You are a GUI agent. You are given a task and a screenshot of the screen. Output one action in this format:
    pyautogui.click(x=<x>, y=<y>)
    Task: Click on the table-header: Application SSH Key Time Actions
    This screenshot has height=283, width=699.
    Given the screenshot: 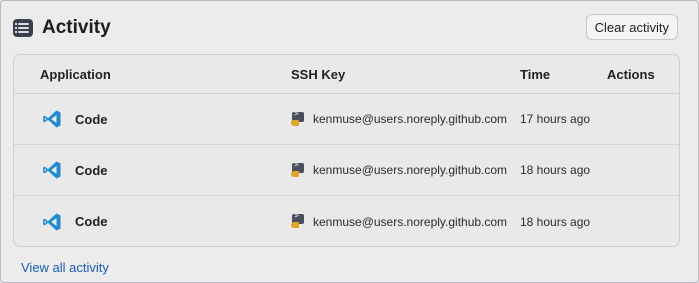 What is the action you would take?
    pyautogui.click(x=346, y=74)
    